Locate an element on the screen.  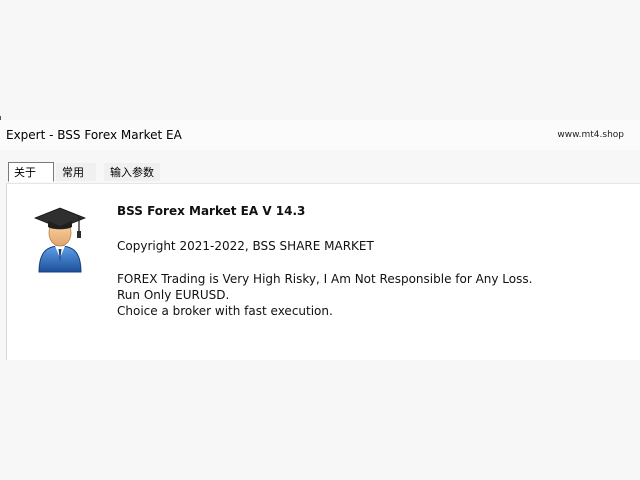
graduate-user-icon is located at coordinates (60, 240).